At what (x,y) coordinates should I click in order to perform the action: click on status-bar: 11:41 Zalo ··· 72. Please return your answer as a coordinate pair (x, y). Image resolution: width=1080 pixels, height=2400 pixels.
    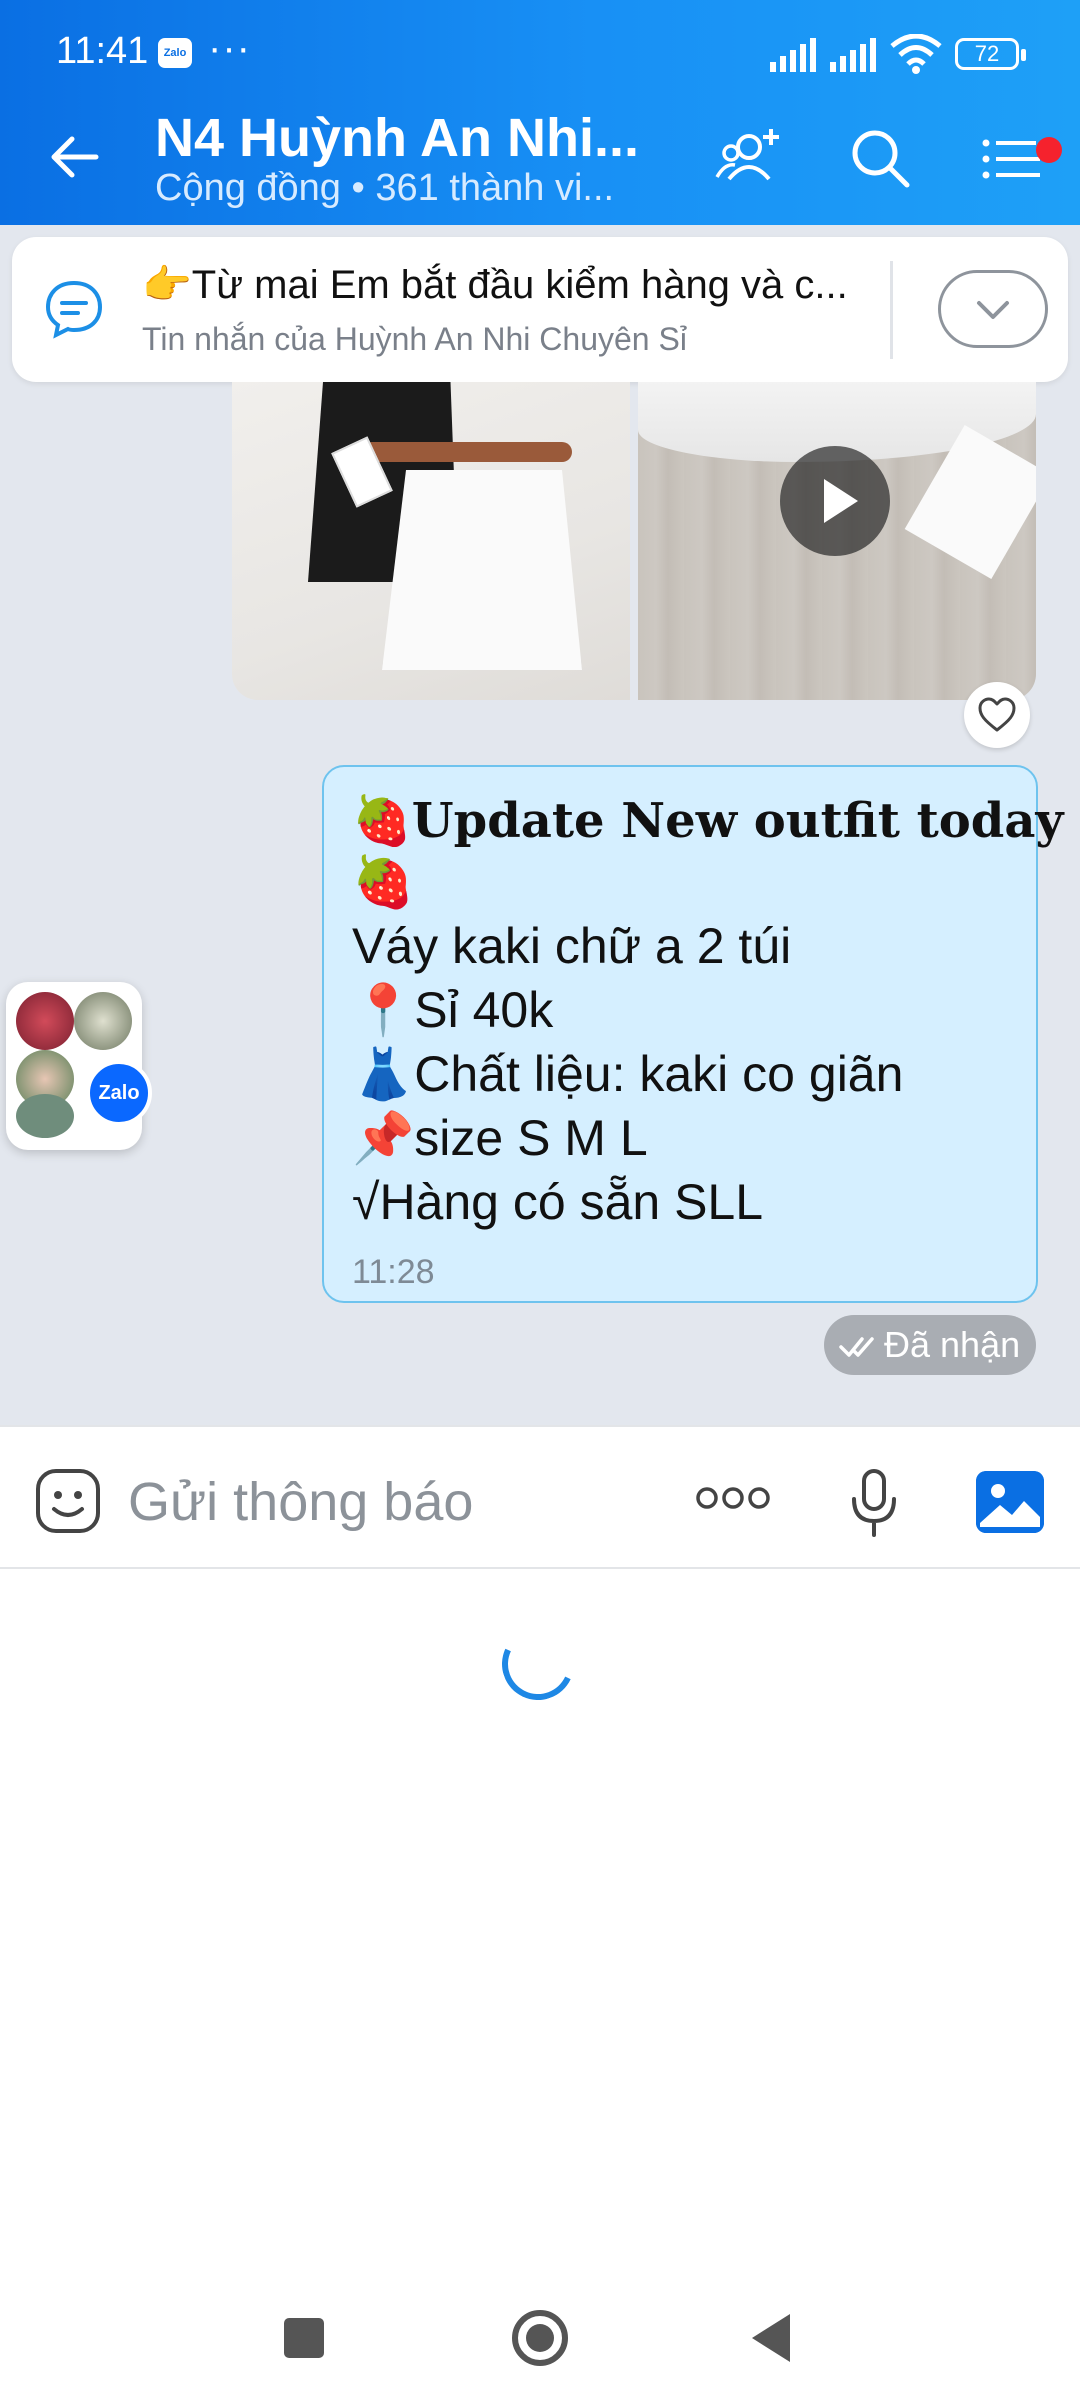
    Looking at the image, I should click on (540, 47).